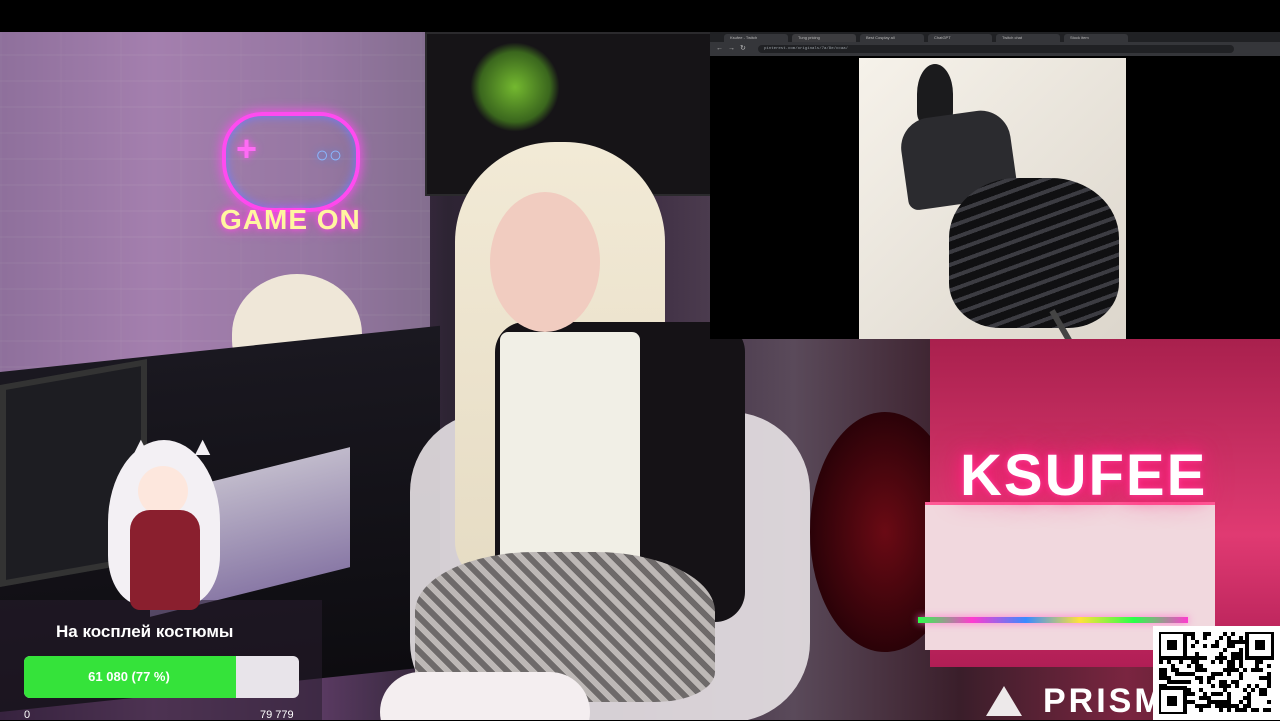 The width and height of the screenshot is (1280, 721). Describe the element at coordinates (1053, 620) in the screenshot. I see `led-strip` at that location.